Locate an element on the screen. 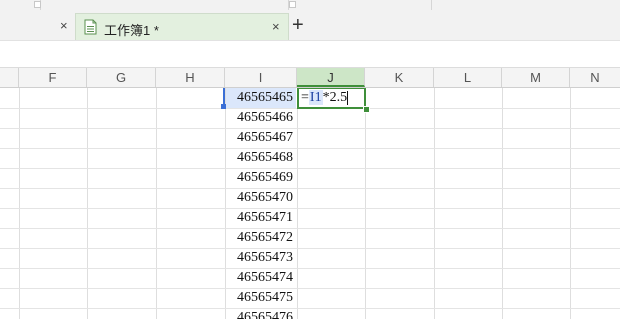 This screenshot has height=319, width=620. tab-title: 工作簿1 * is located at coordinates (131, 30).